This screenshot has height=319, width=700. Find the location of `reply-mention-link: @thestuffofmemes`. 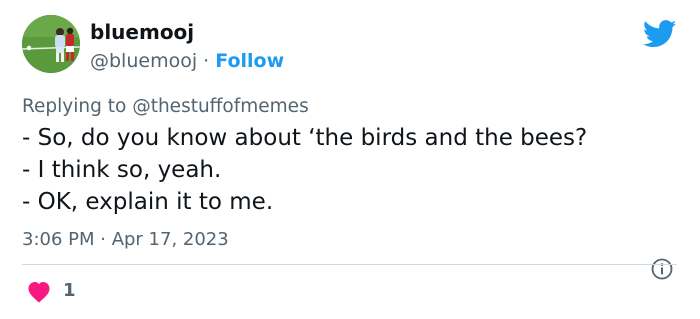

reply-mention-link: @thestuffofmemes is located at coordinates (220, 106).